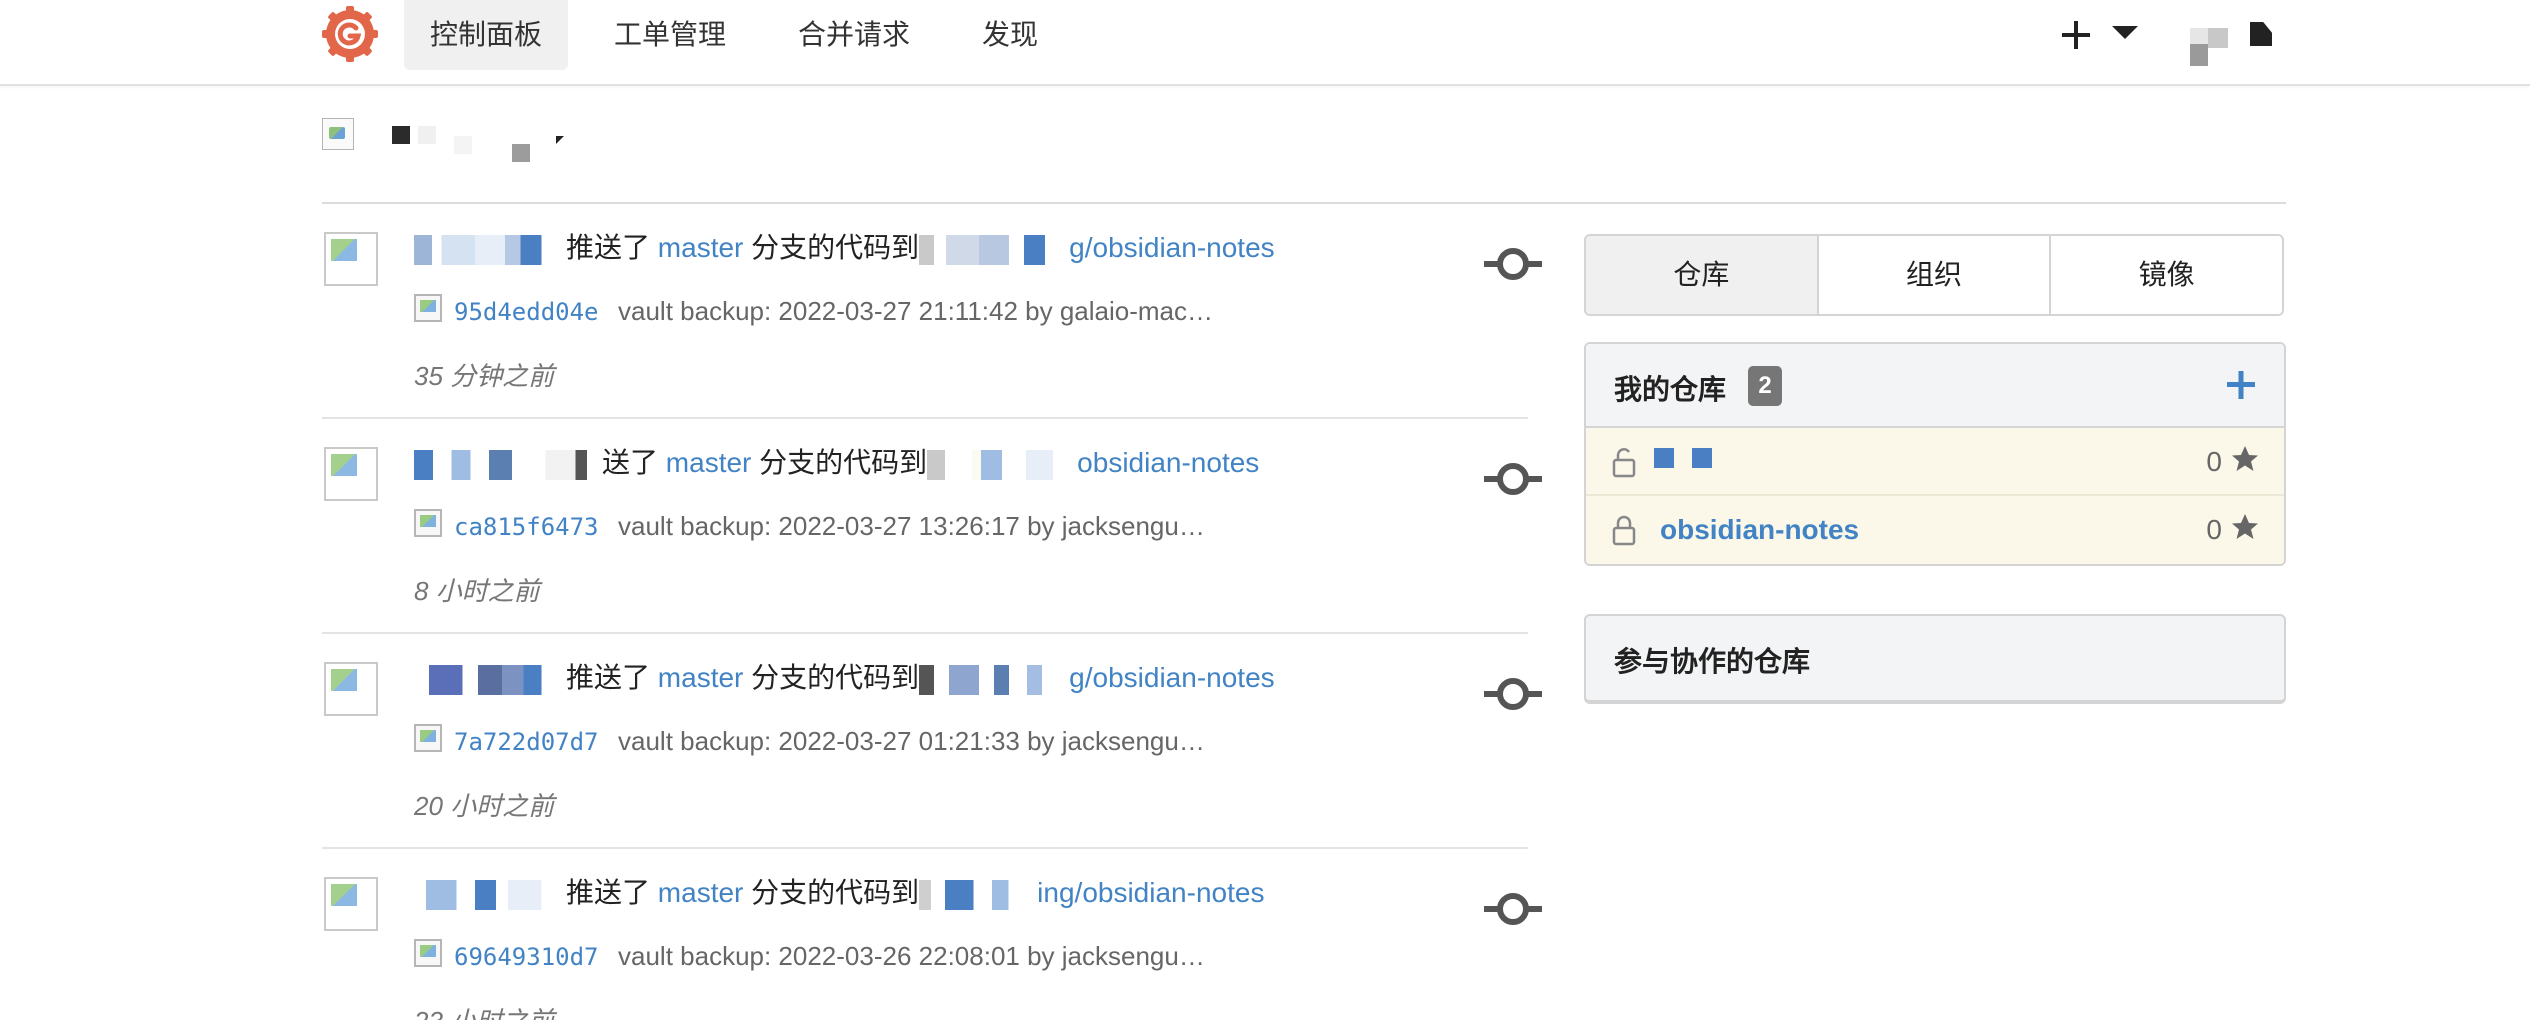 The height and width of the screenshot is (1020, 2530). I want to click on add-repo-plus-icon, so click(2241, 385).